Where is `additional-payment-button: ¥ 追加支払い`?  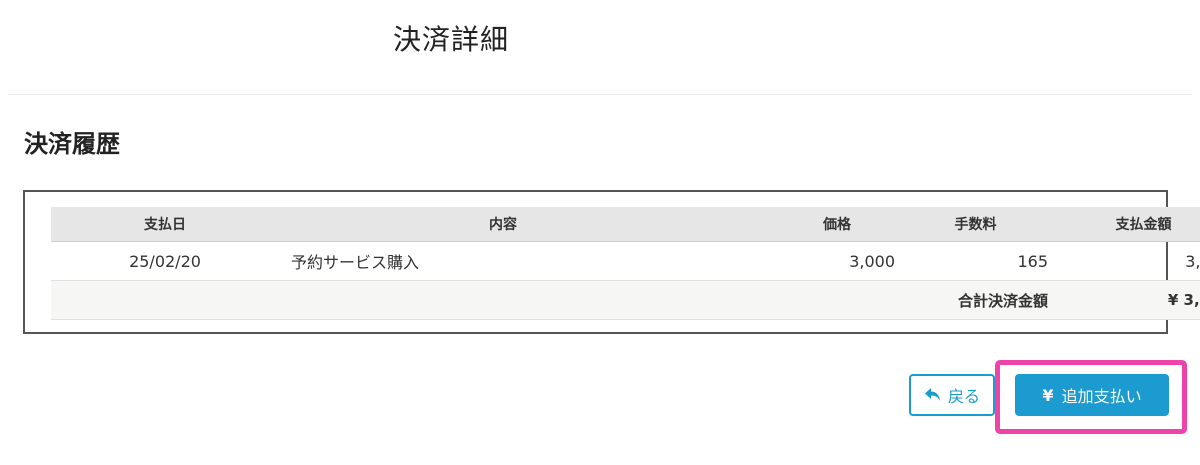
additional-payment-button: ¥ 追加支払い is located at coordinates (1092, 395).